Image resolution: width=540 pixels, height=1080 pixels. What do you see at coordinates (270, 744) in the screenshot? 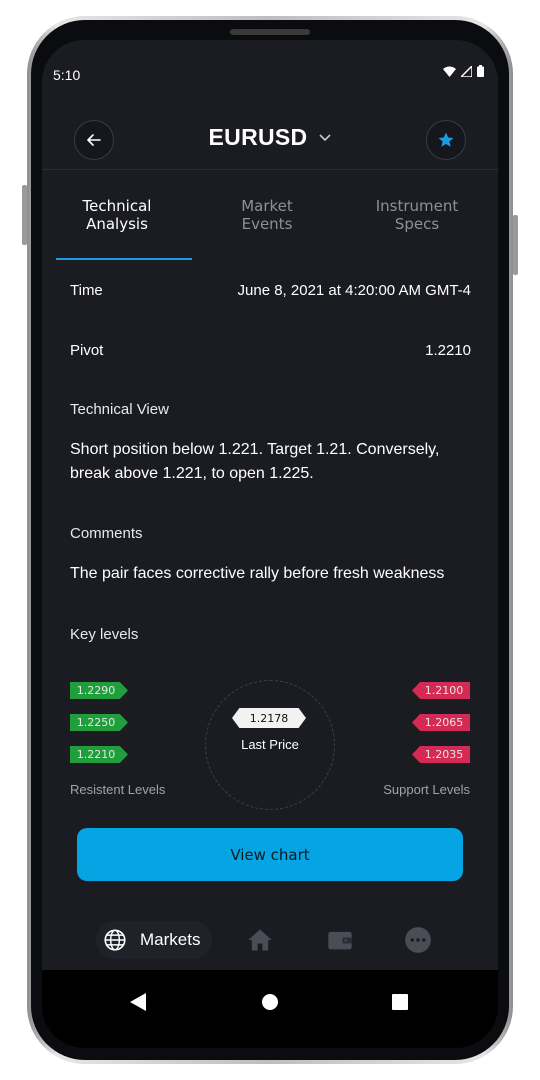
I see `last-price-label: Last Price` at bounding box center [270, 744].